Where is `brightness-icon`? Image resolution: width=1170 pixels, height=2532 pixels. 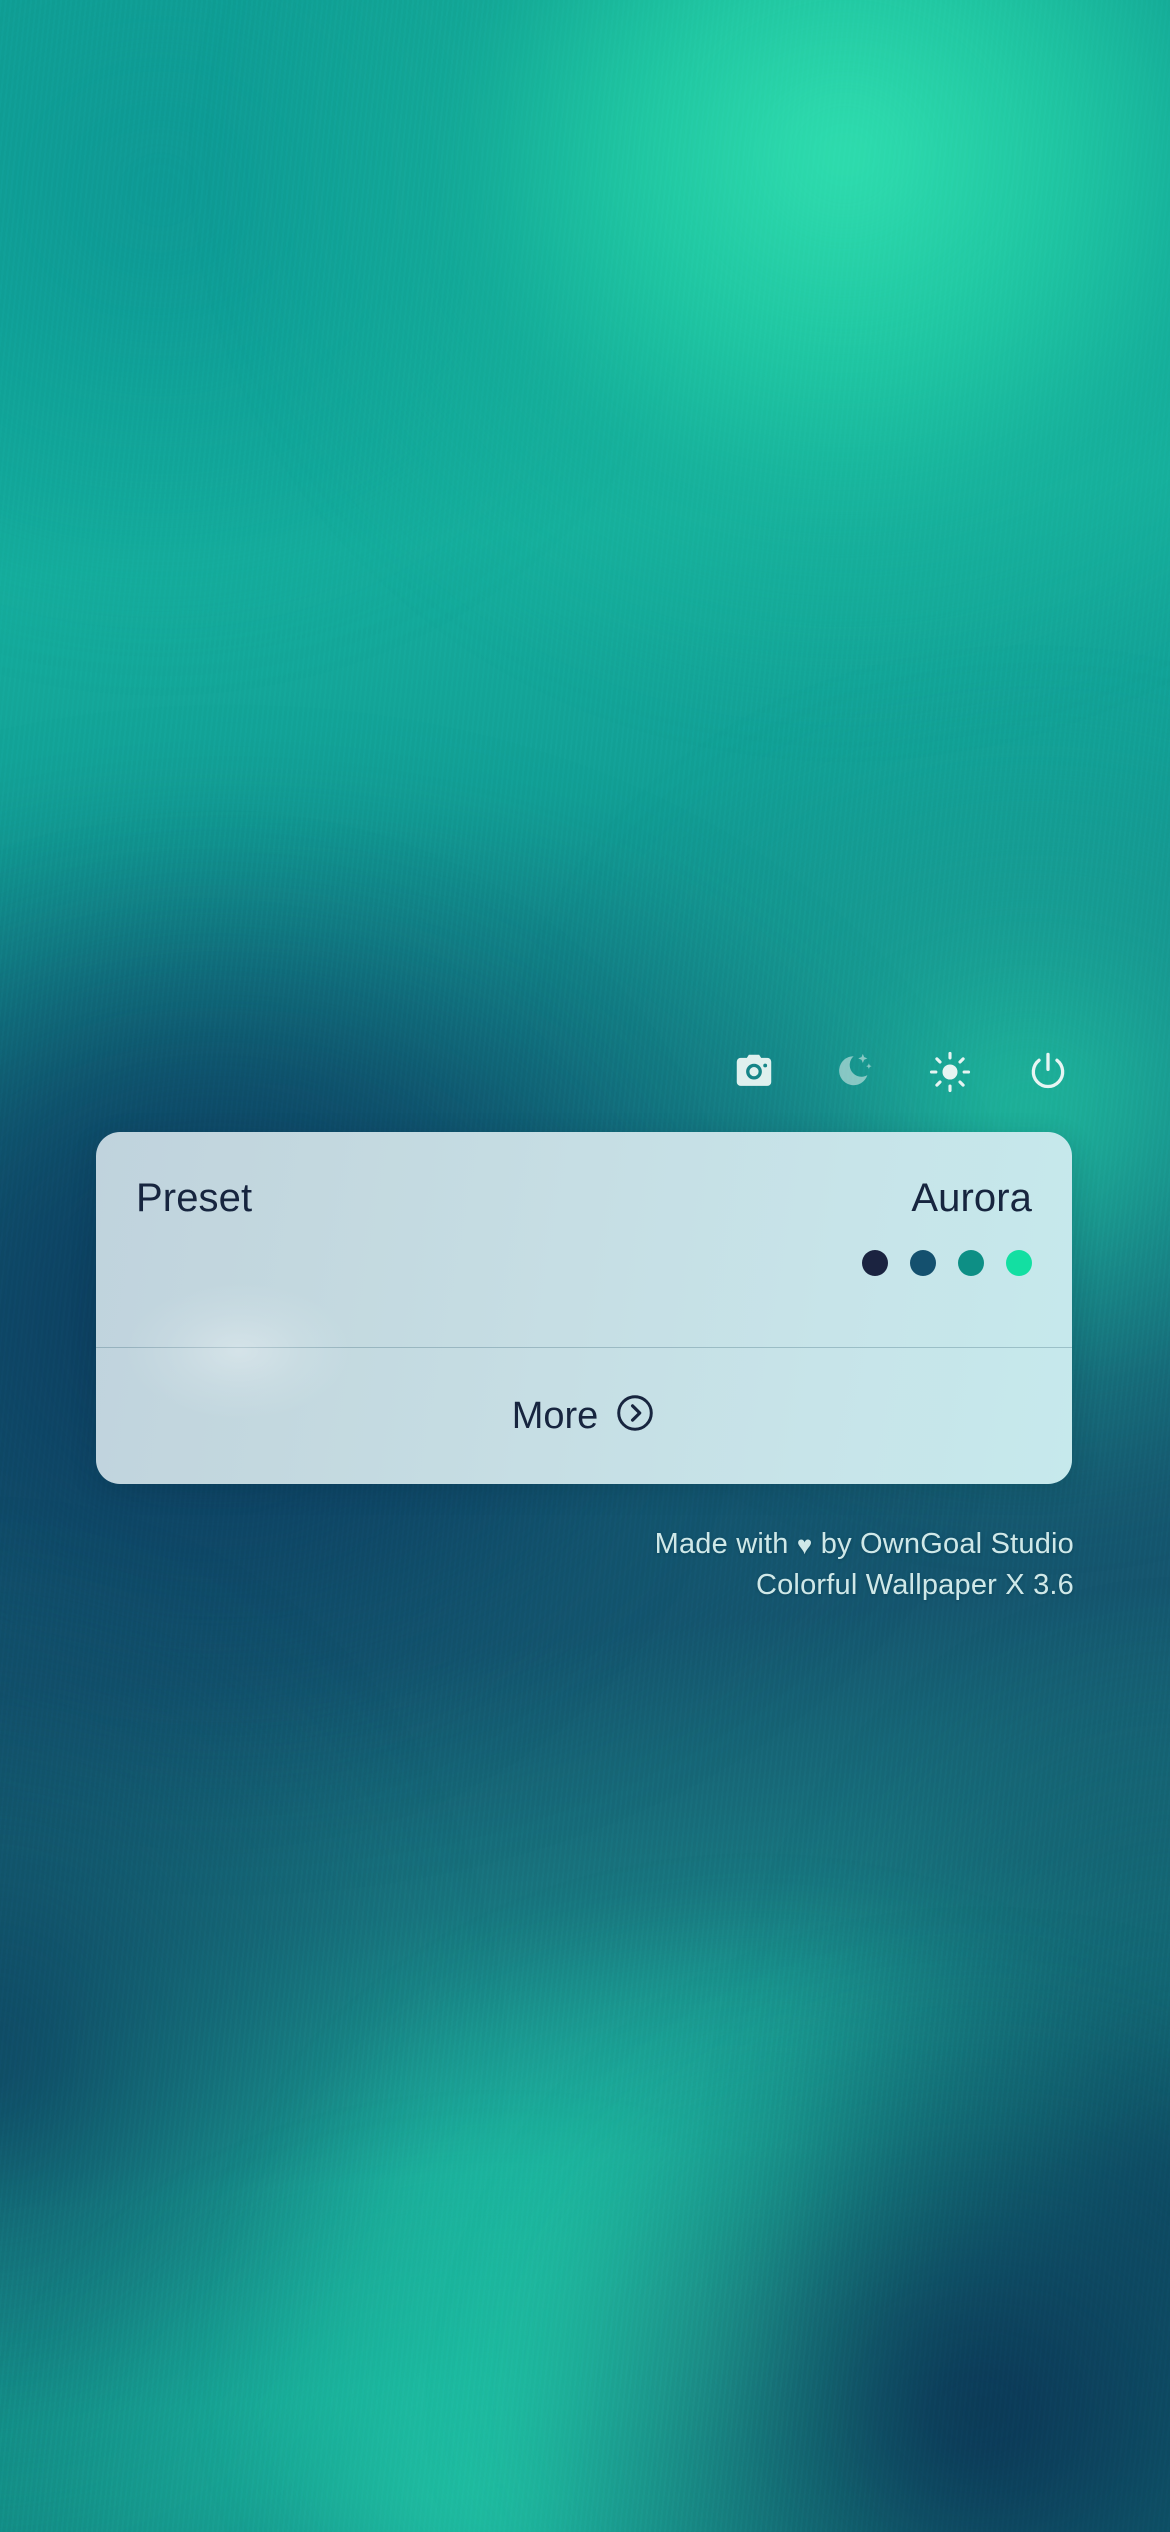 brightness-icon is located at coordinates (950, 1072).